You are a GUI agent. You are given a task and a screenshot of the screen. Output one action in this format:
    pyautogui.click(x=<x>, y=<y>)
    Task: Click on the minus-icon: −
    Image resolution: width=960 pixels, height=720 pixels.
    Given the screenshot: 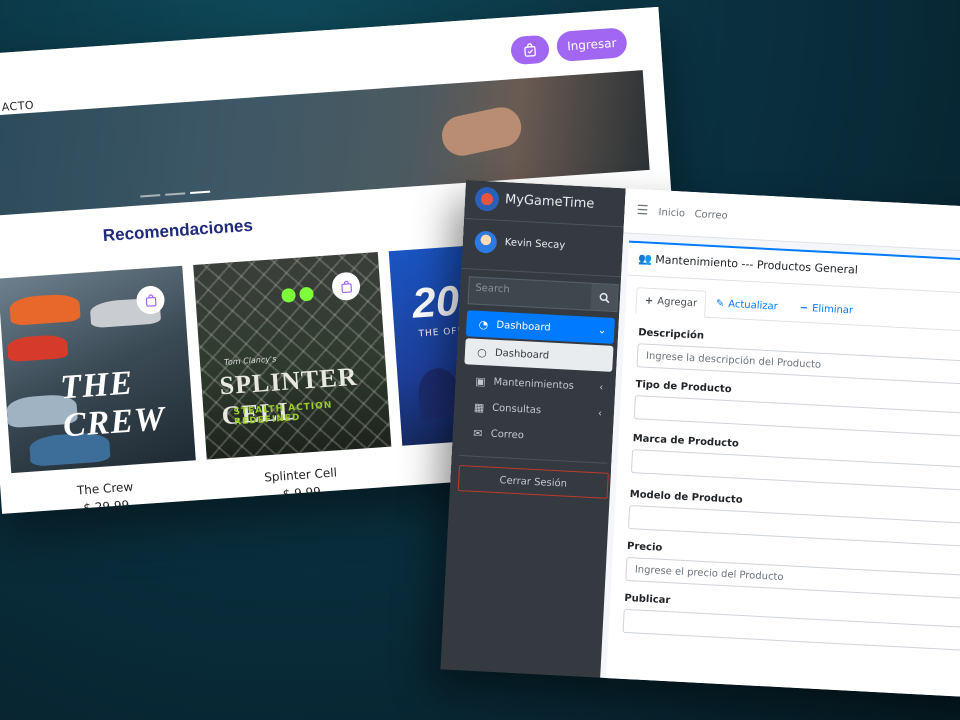 What is the action you would take?
    pyautogui.click(x=804, y=308)
    